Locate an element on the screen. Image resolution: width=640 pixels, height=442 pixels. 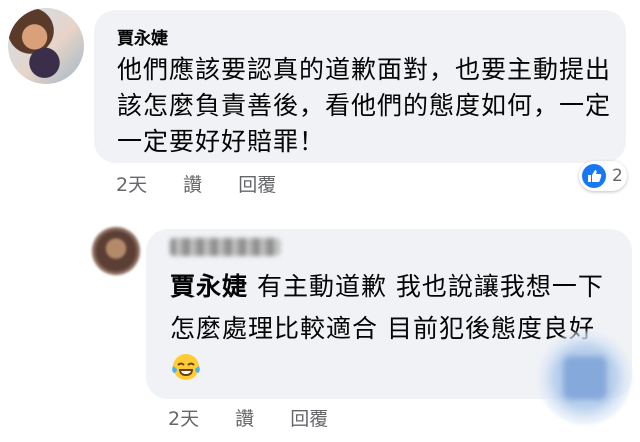
reply-time: 2天 is located at coordinates (183, 419).